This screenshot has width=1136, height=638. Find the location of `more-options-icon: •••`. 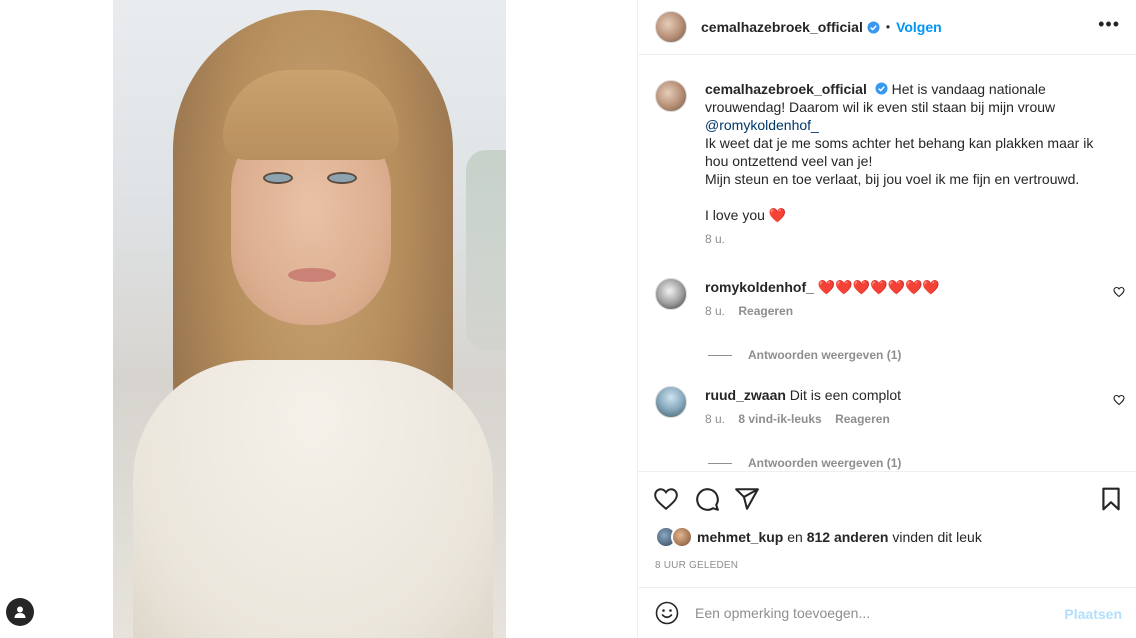

more-options-icon: ••• is located at coordinates (1109, 24).